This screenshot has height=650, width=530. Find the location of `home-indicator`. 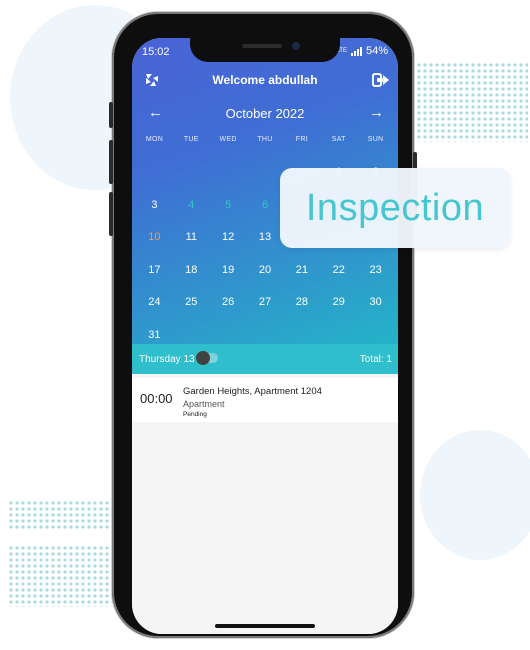

home-indicator is located at coordinates (265, 626).